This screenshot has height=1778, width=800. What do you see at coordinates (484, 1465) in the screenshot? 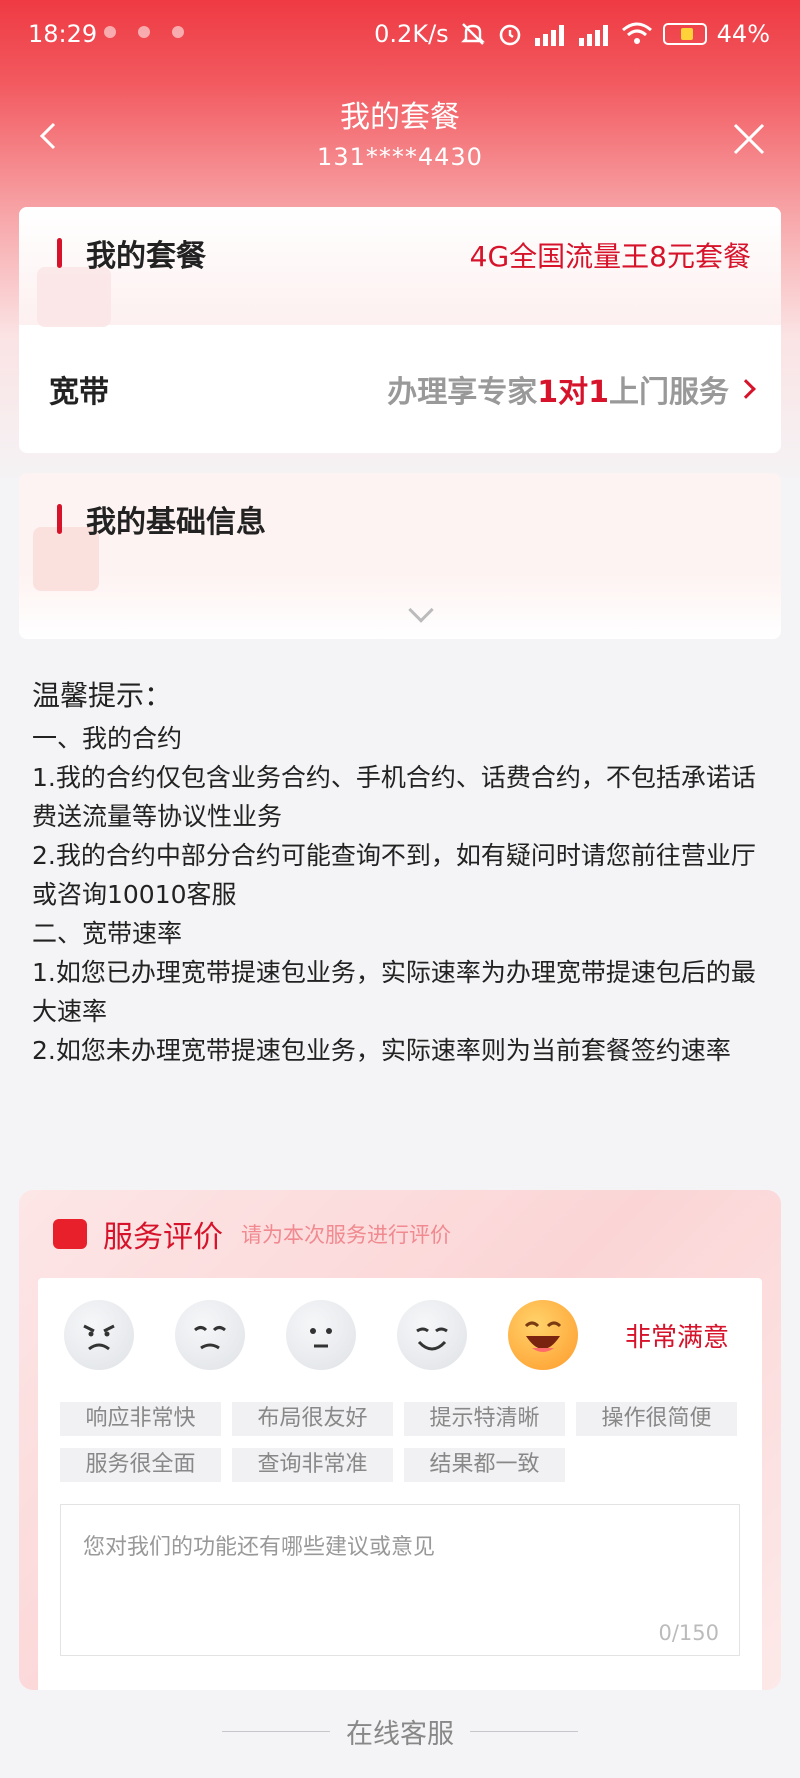
I see `rating-tag: 结果都一致` at bounding box center [484, 1465].